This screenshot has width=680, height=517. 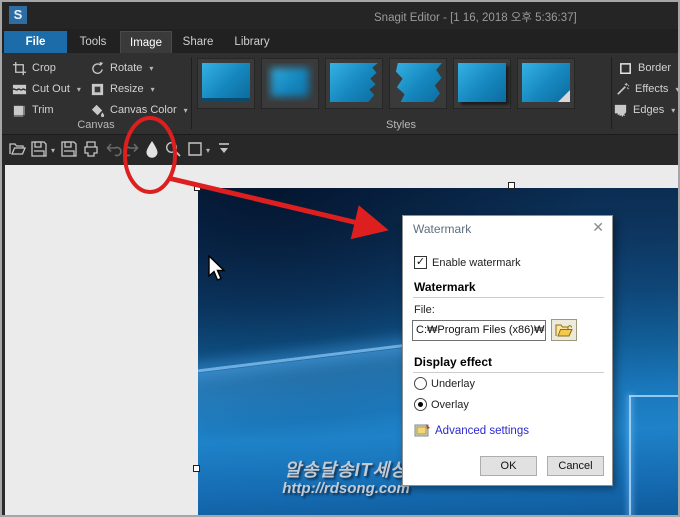 I want to click on radio-dot, so click(x=420, y=404).